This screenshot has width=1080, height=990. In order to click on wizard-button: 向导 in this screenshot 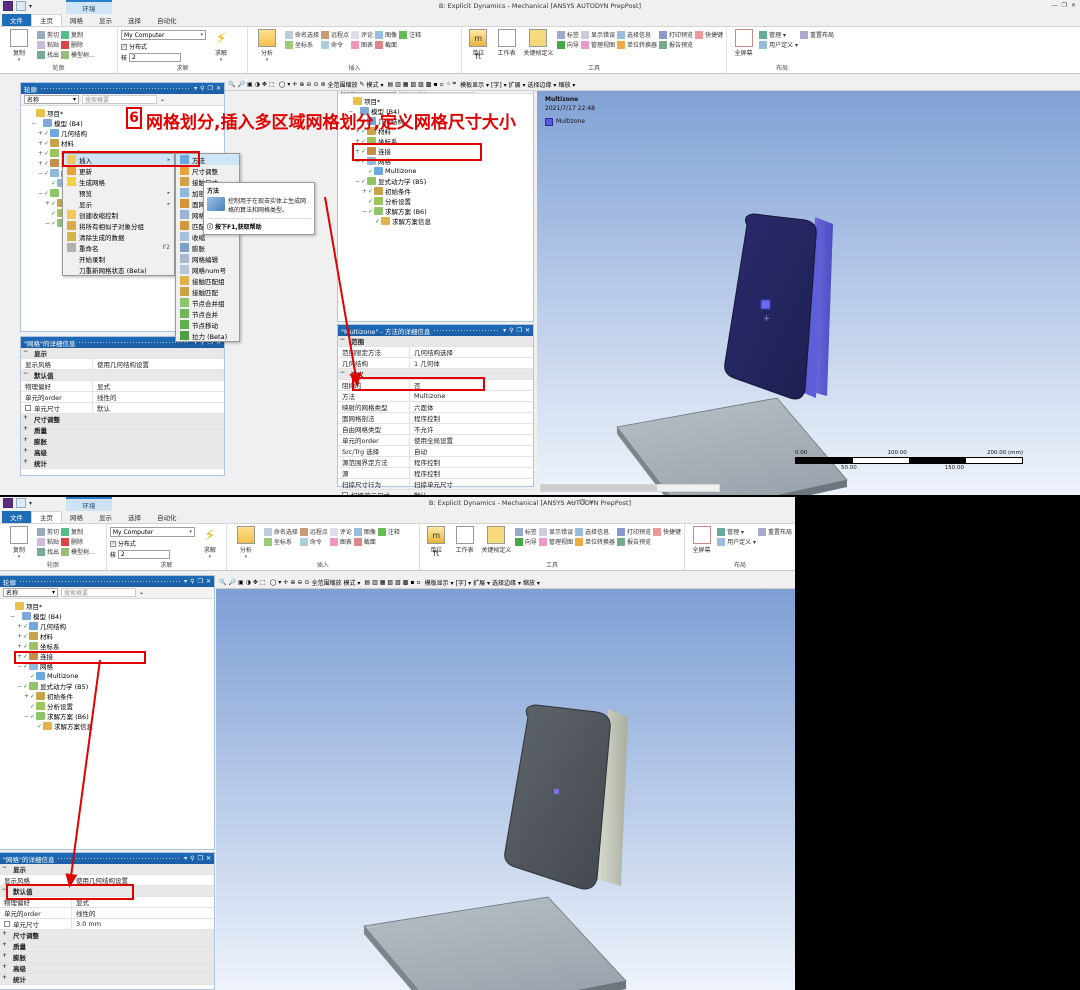, I will do `click(567, 44)`.